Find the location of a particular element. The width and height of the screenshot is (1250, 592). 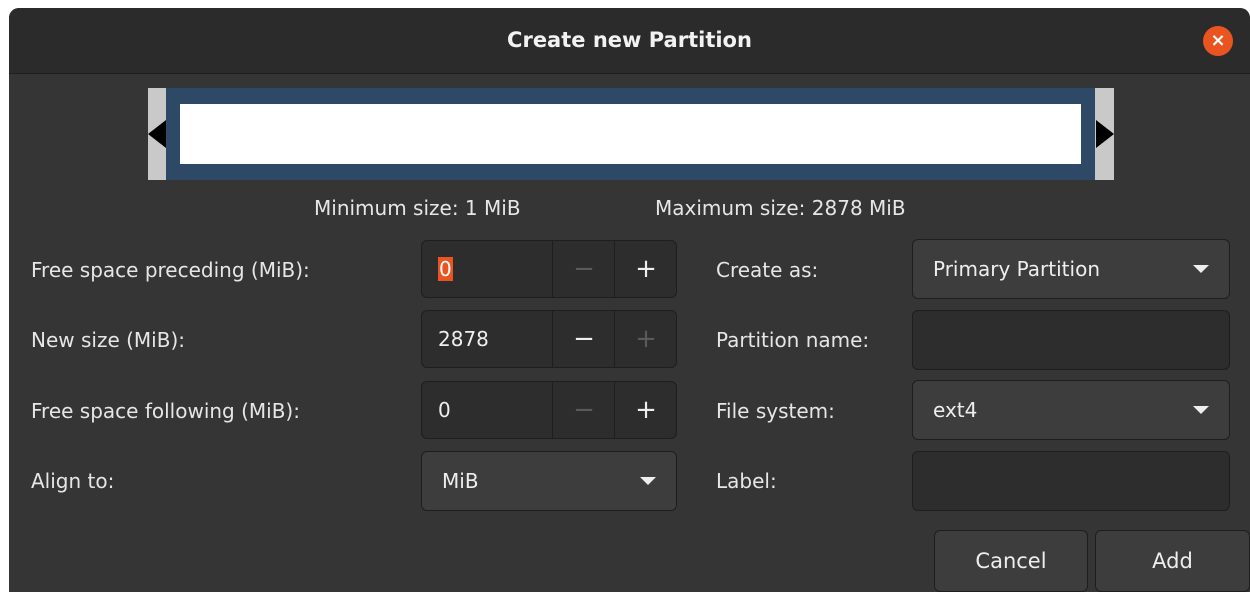

maximum-size-text: Maximum size: 2878 MiB is located at coordinates (780, 208).